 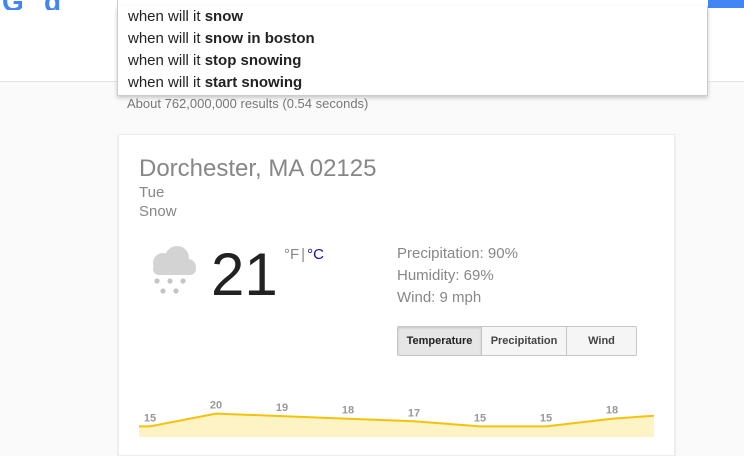 I want to click on chart-area, so click(x=396, y=425).